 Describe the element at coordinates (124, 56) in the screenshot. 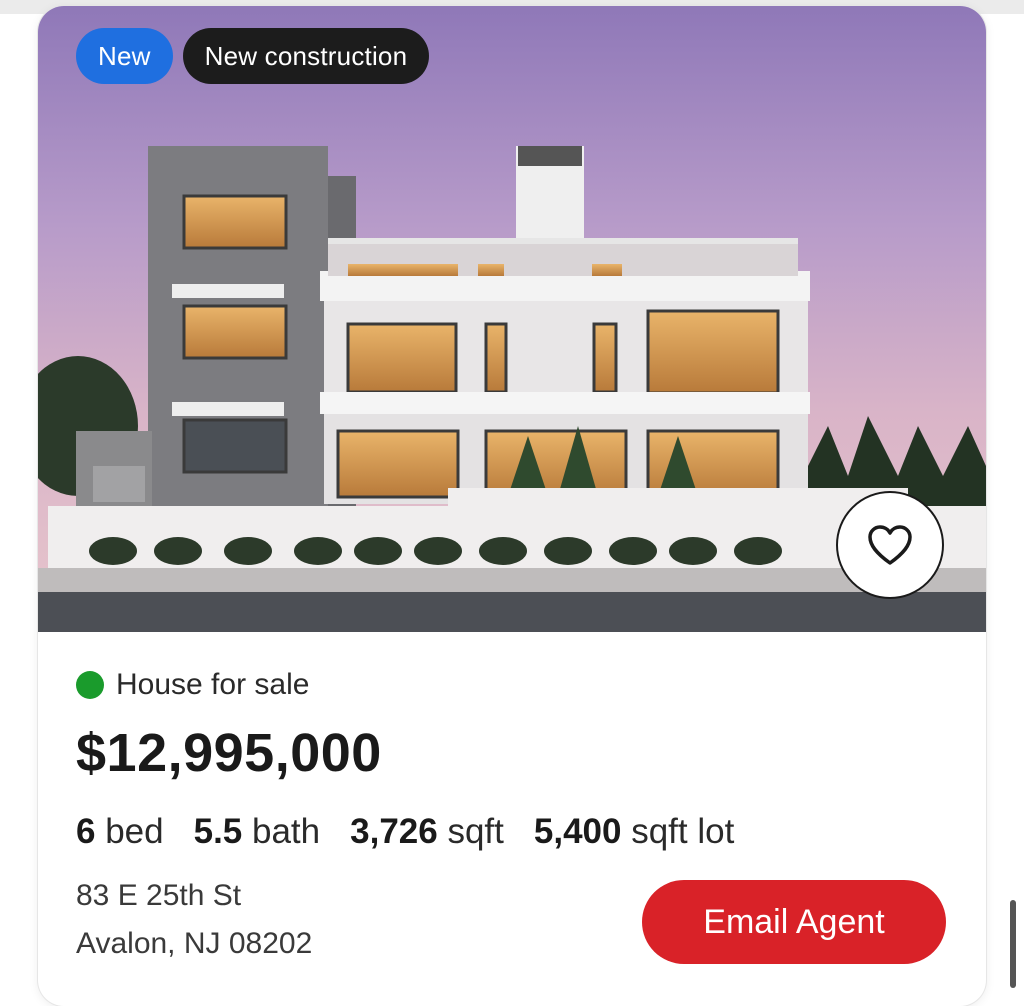

I see `new-badge: New` at that location.